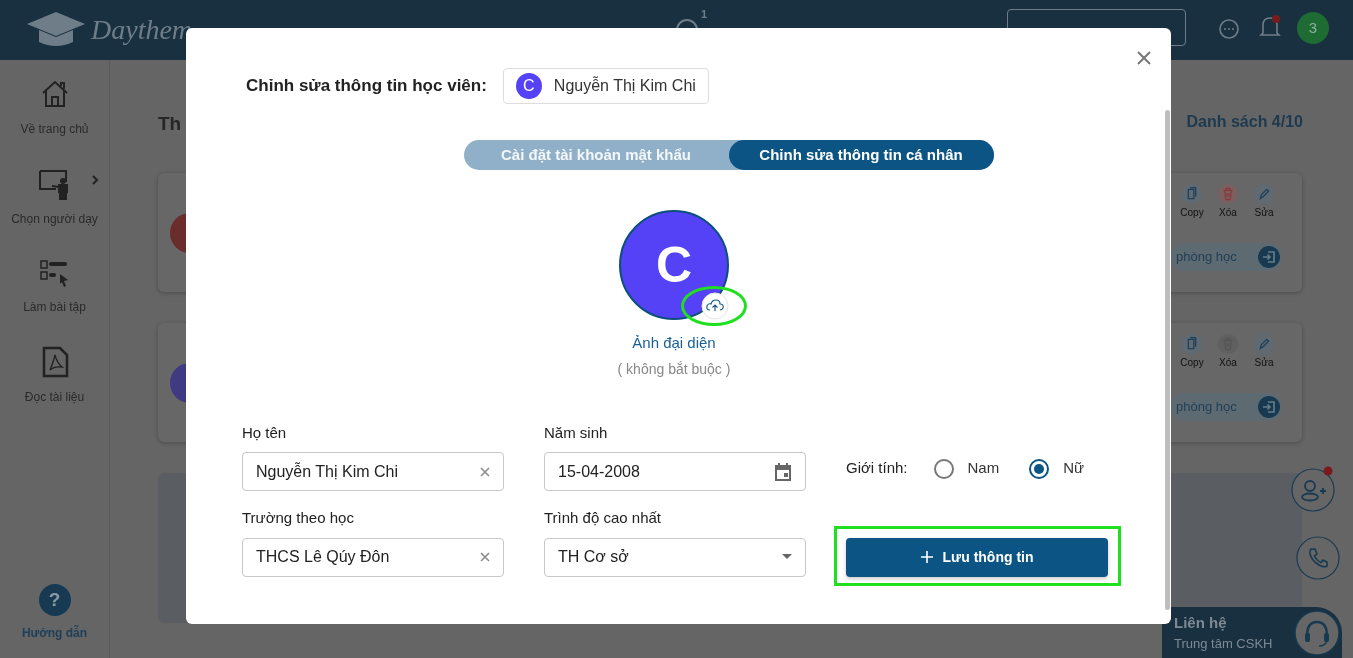 The image size is (1353, 658). I want to click on field-label: Năm sinh, so click(576, 432).